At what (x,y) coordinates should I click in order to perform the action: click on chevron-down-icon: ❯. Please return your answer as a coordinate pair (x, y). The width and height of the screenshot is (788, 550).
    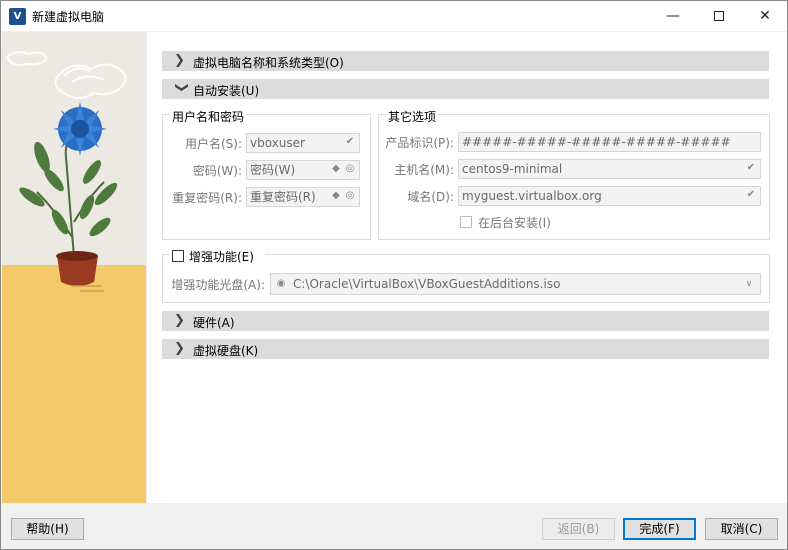
    Looking at the image, I should click on (181, 87).